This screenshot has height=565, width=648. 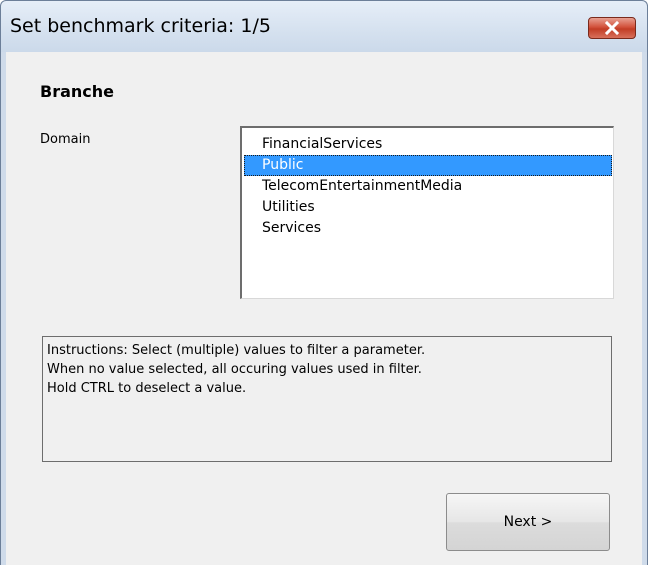 I want to click on domain-label: Domain, so click(x=65, y=139).